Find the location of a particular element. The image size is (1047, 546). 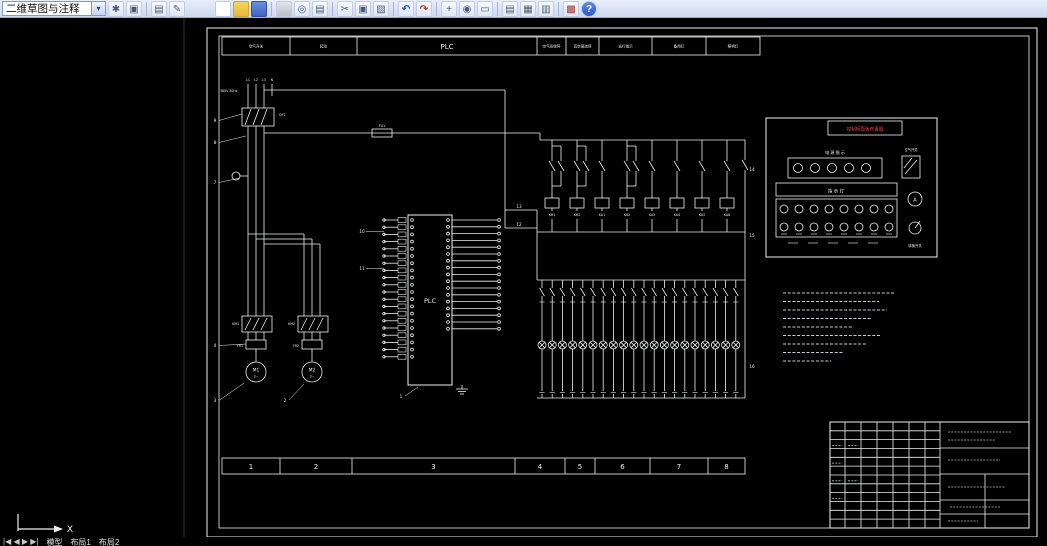

new-file-icon is located at coordinates (223, 8).